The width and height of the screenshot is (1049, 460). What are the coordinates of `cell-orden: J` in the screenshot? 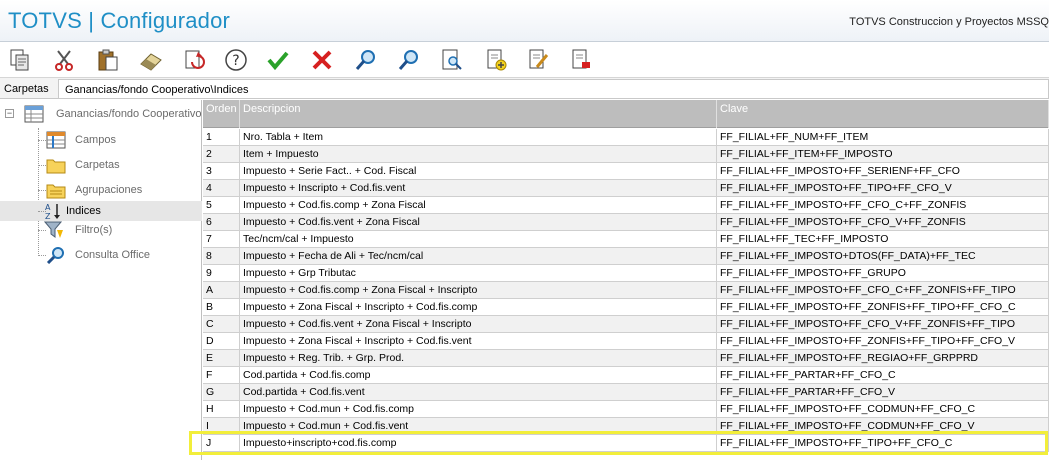 It's located at (221, 443).